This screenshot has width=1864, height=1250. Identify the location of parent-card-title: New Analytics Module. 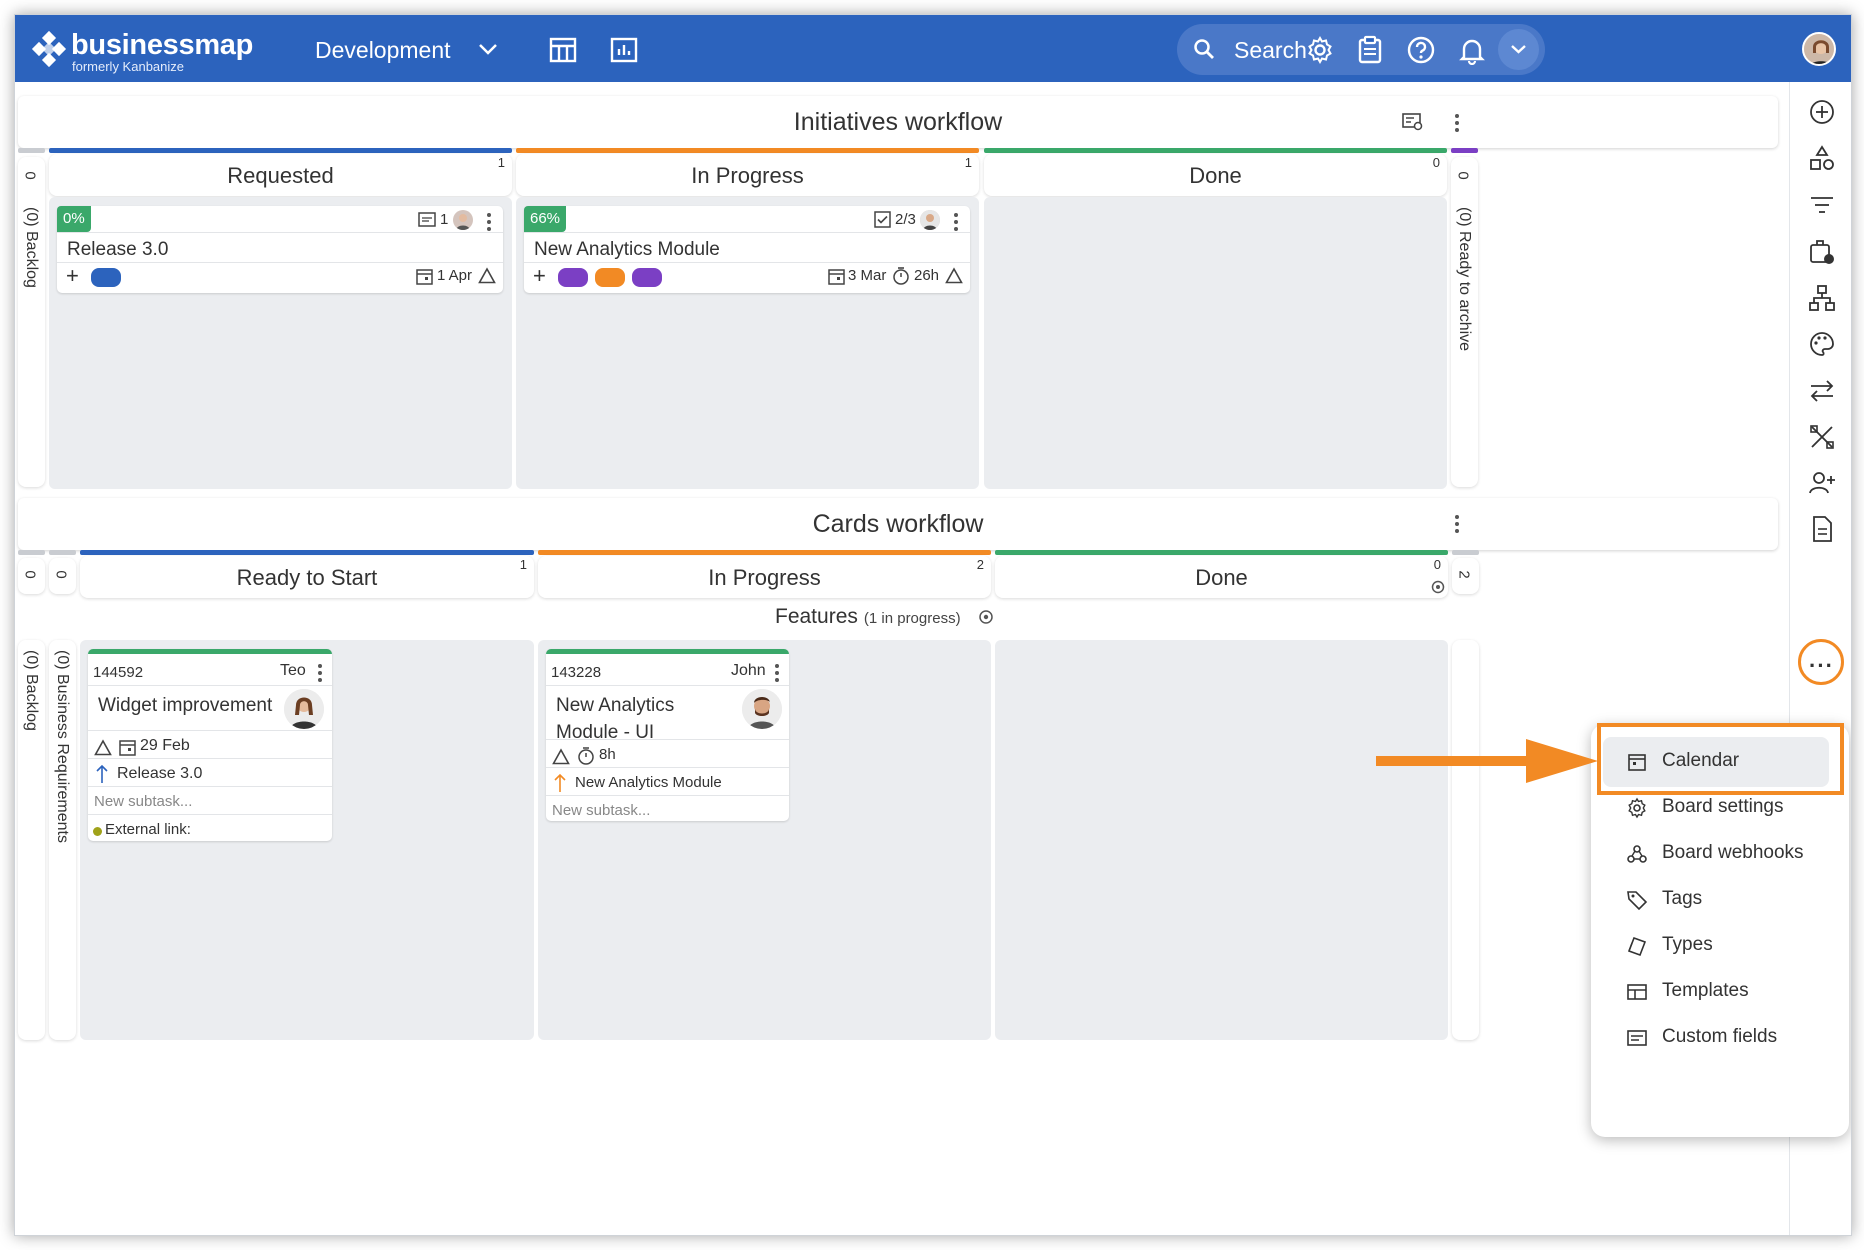
(648, 782).